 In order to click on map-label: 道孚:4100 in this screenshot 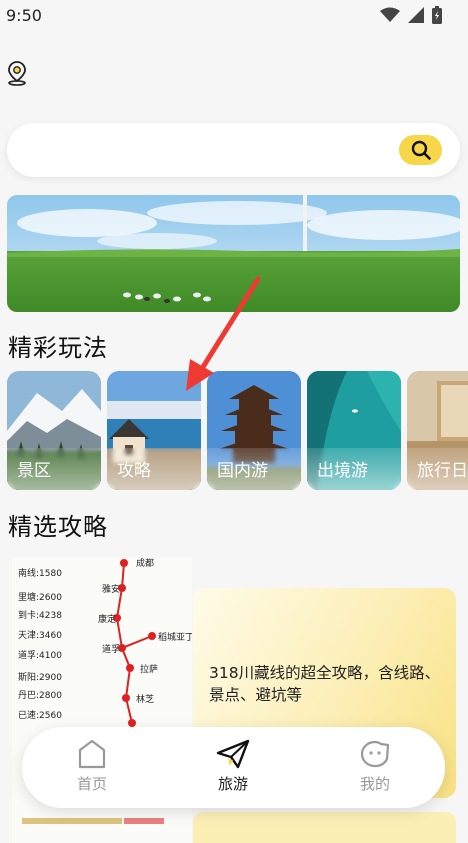, I will do `click(40, 655)`.